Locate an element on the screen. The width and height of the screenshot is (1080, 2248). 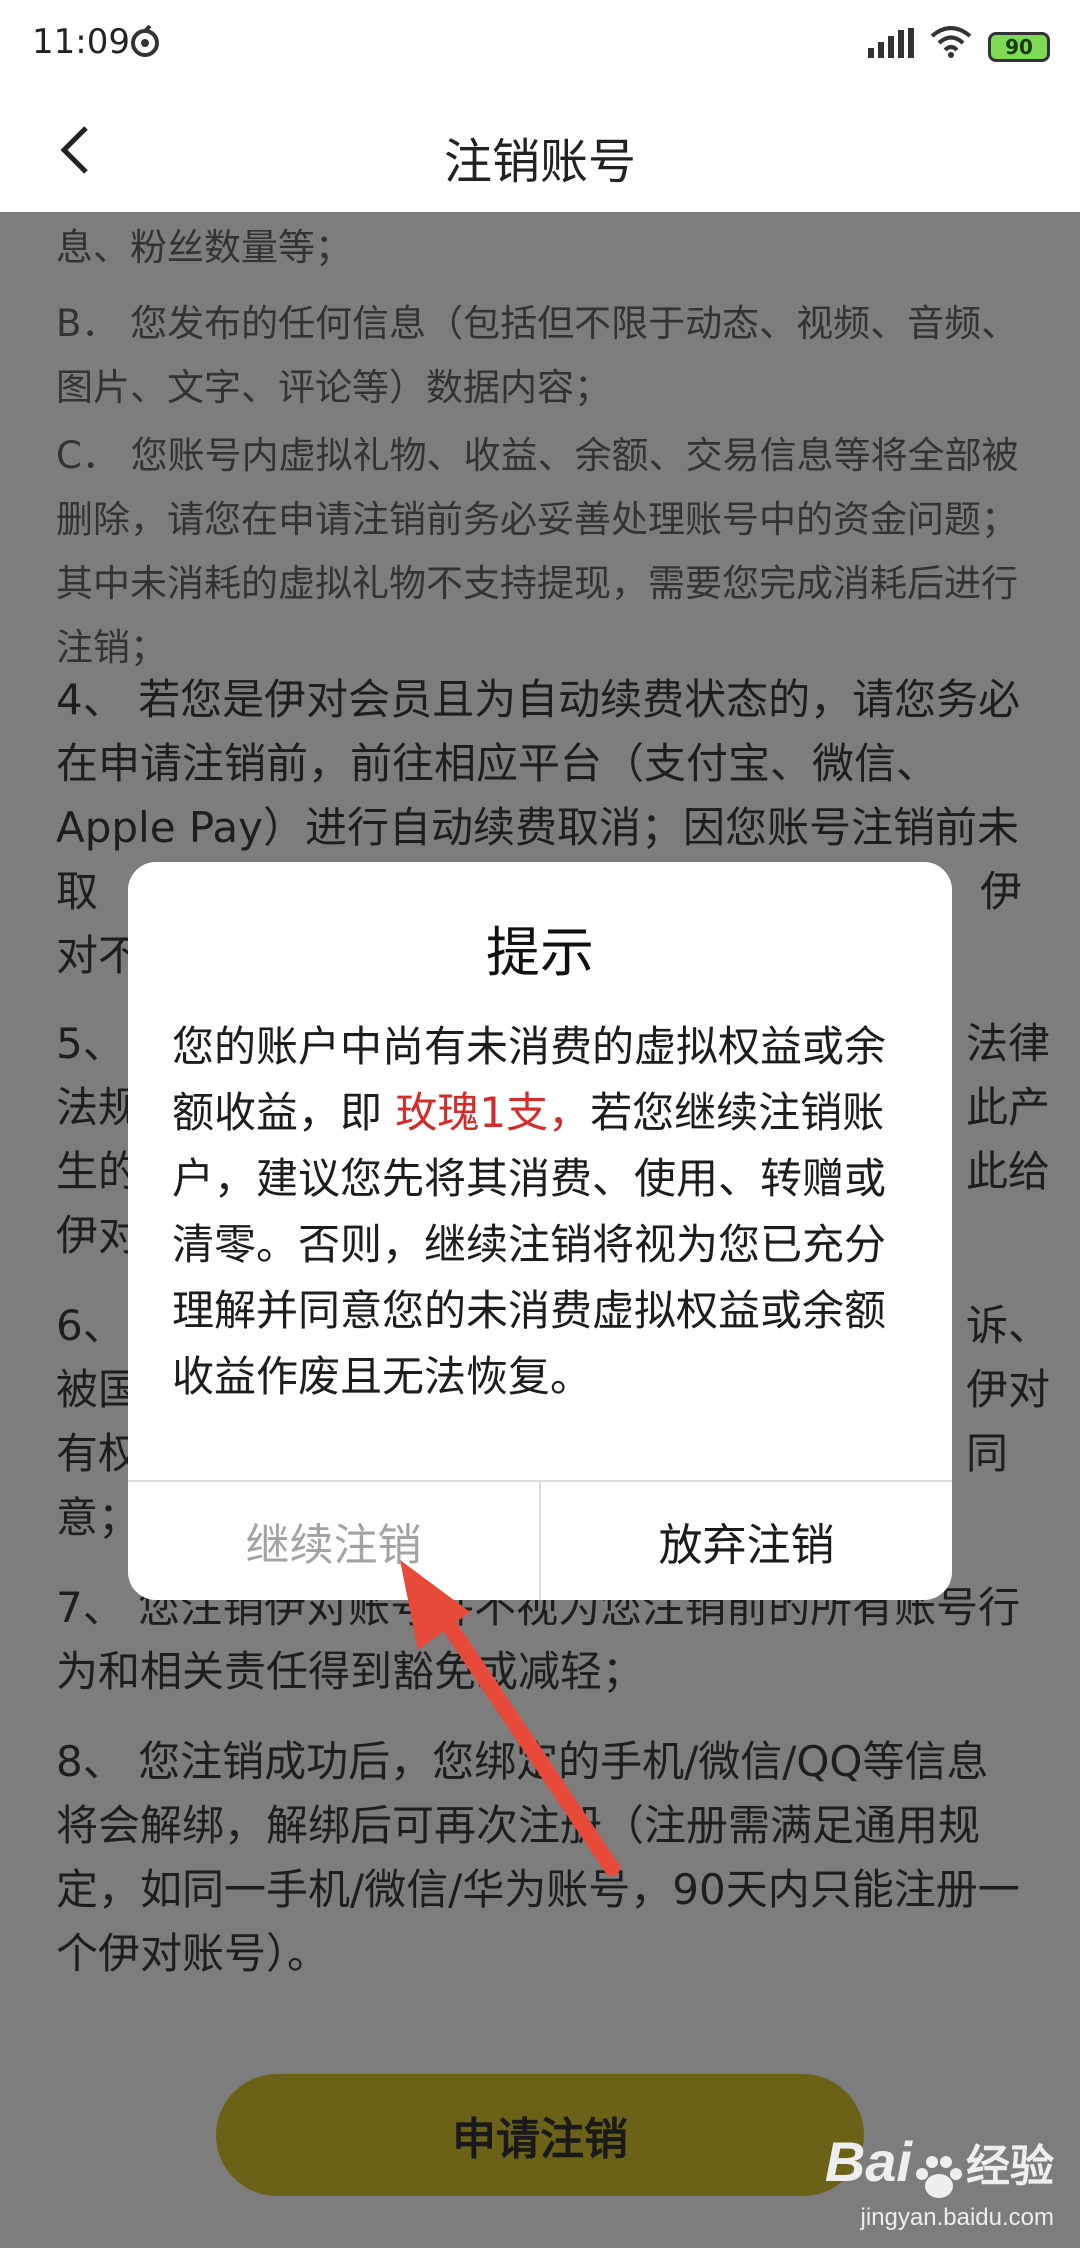
wifi-icon is located at coordinates (951, 46).